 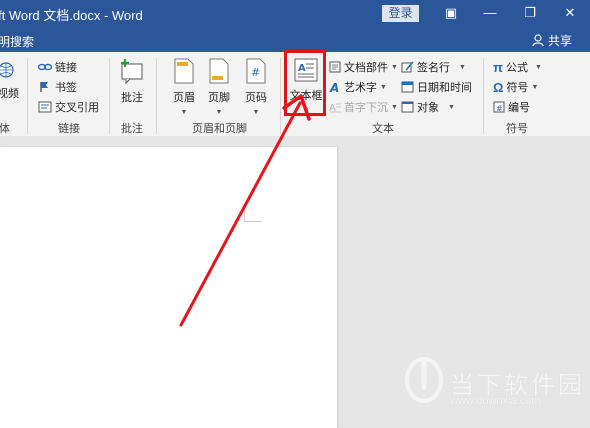 What do you see at coordinates (245, 210) in the screenshot?
I see `annotation-arrow` at bounding box center [245, 210].